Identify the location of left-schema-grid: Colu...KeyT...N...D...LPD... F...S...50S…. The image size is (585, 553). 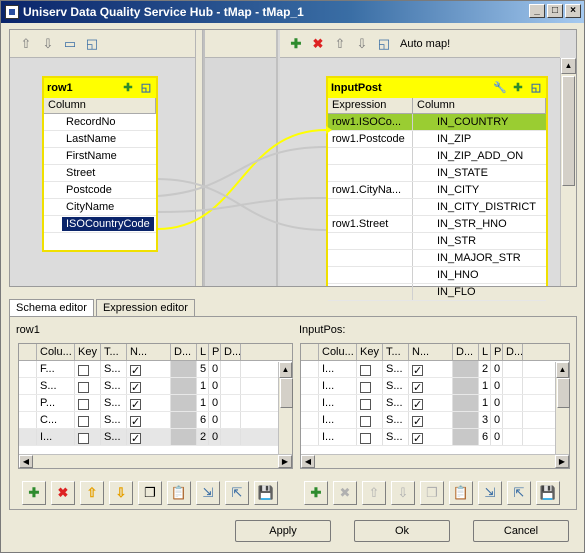
(155, 406).